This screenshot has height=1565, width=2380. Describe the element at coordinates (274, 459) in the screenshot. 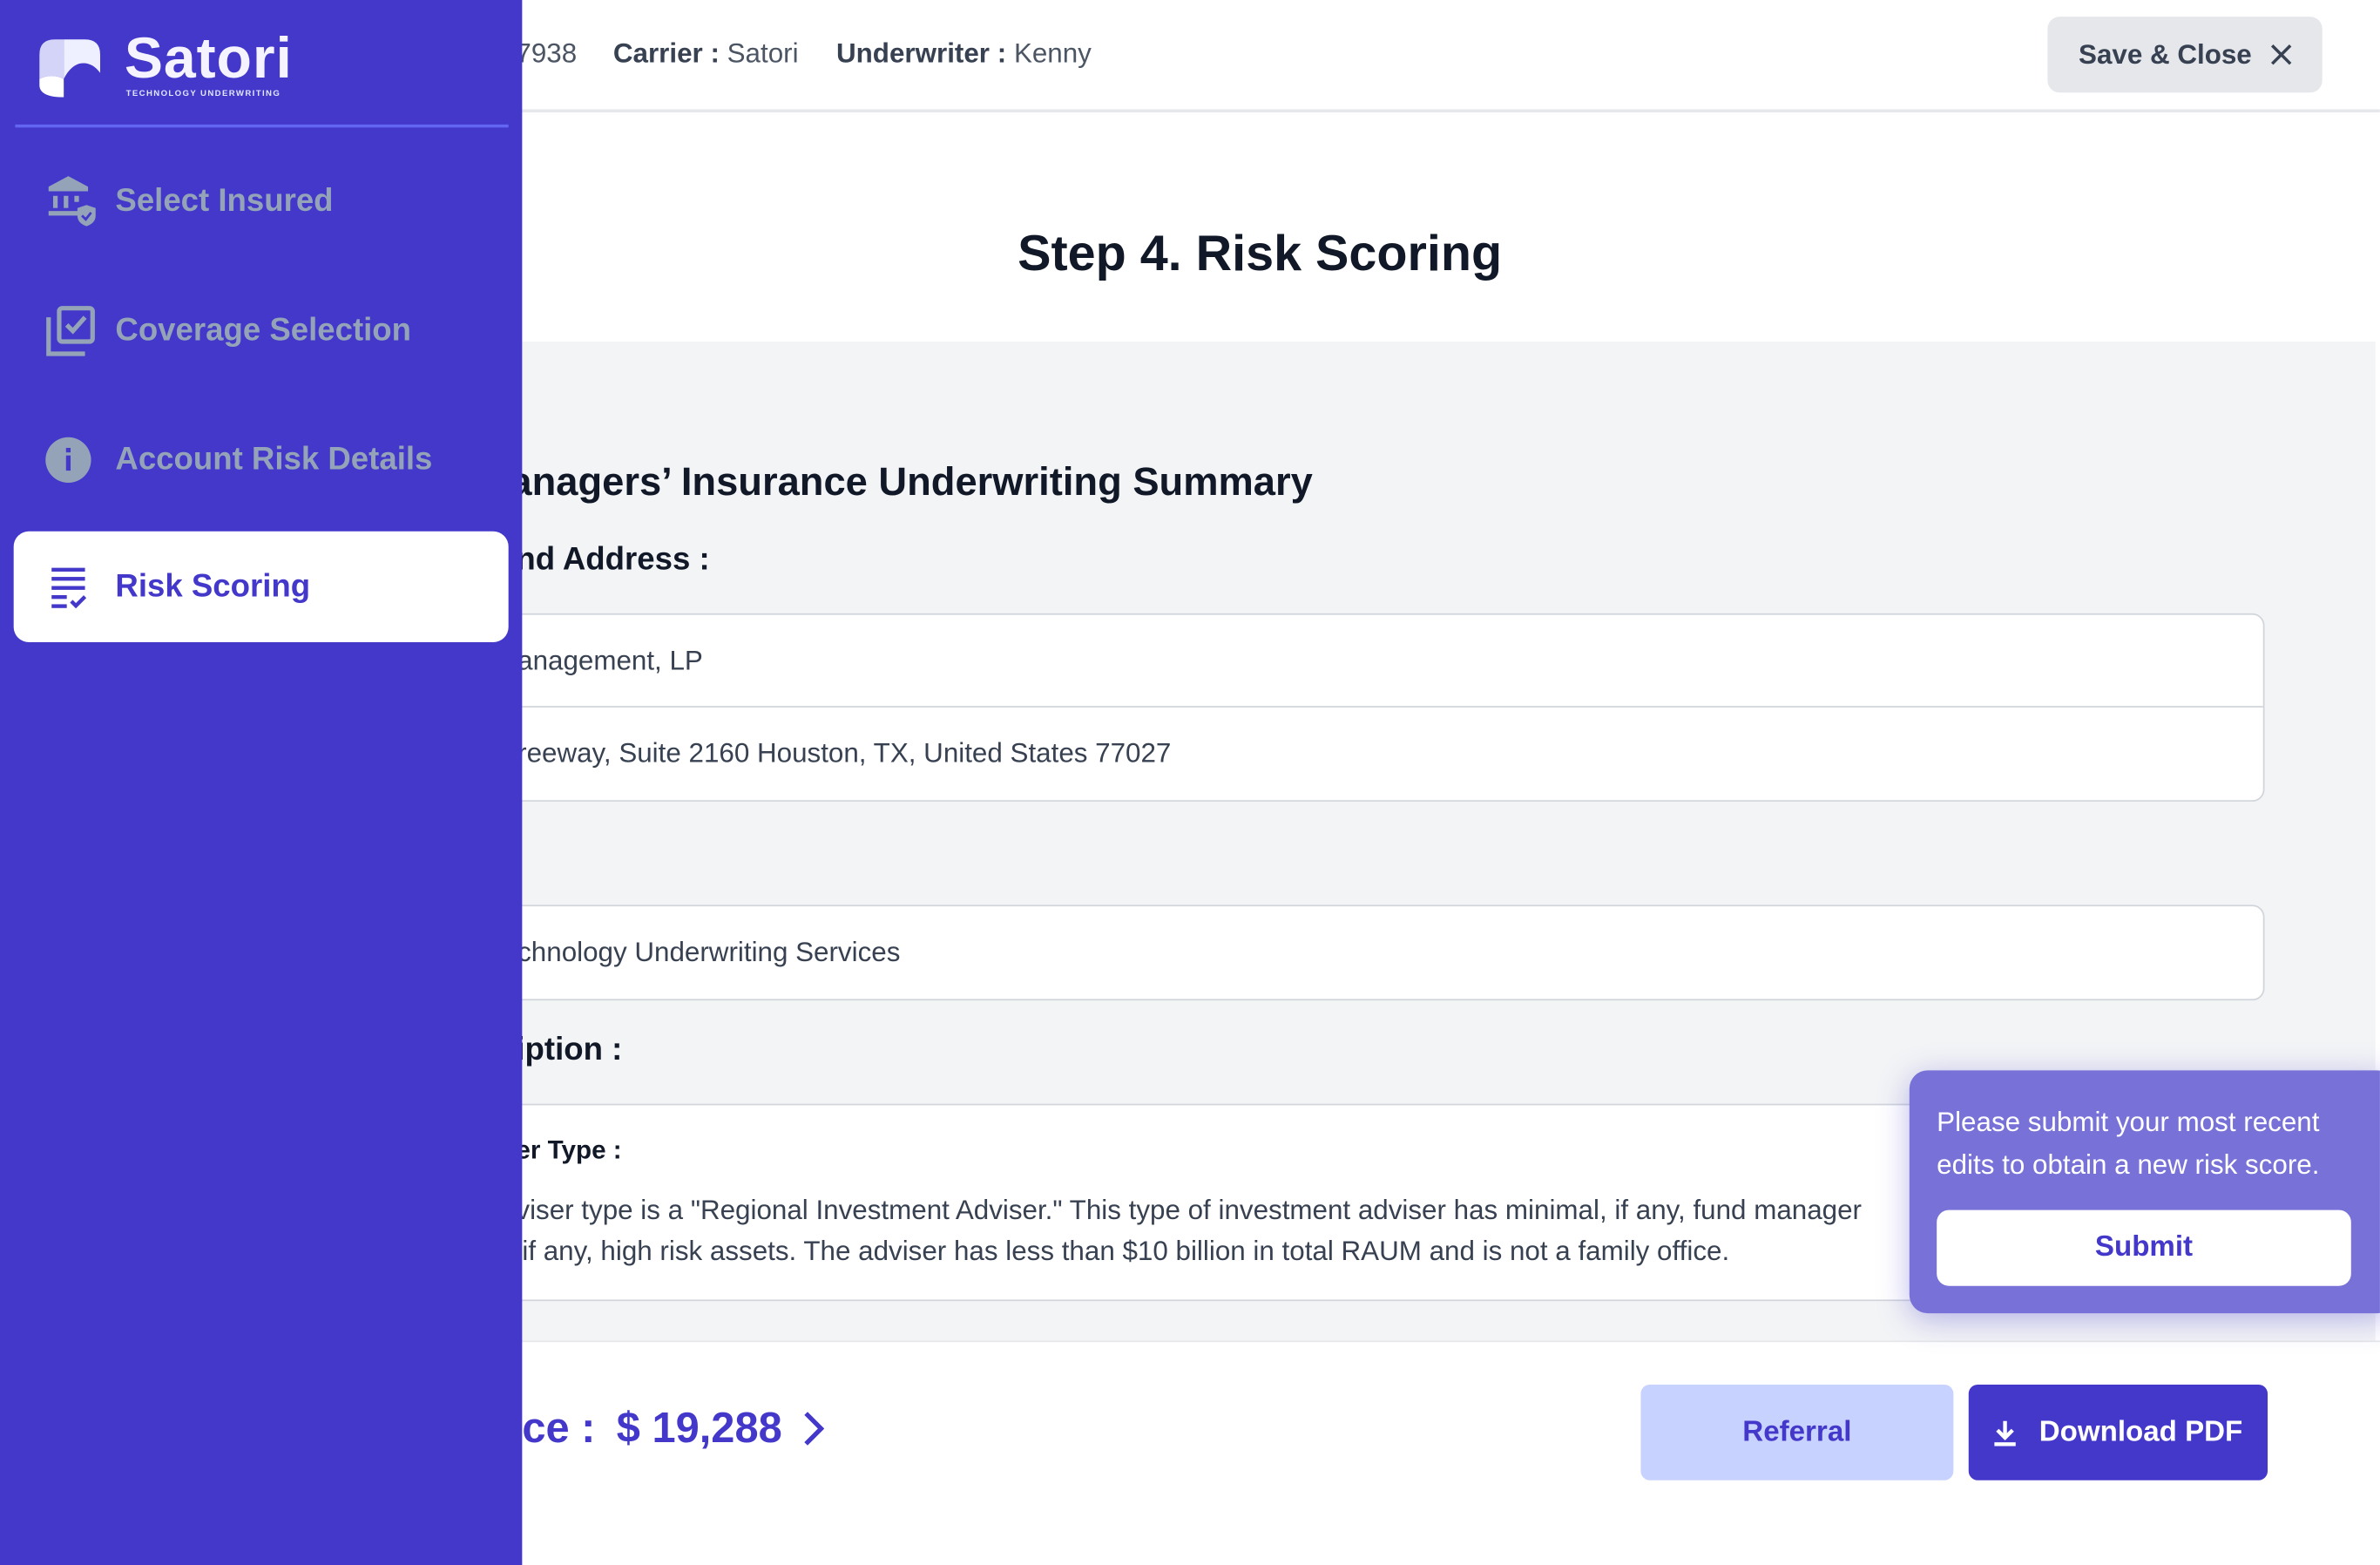

I see `sidebar-item-label: Account Risk Details` at that location.